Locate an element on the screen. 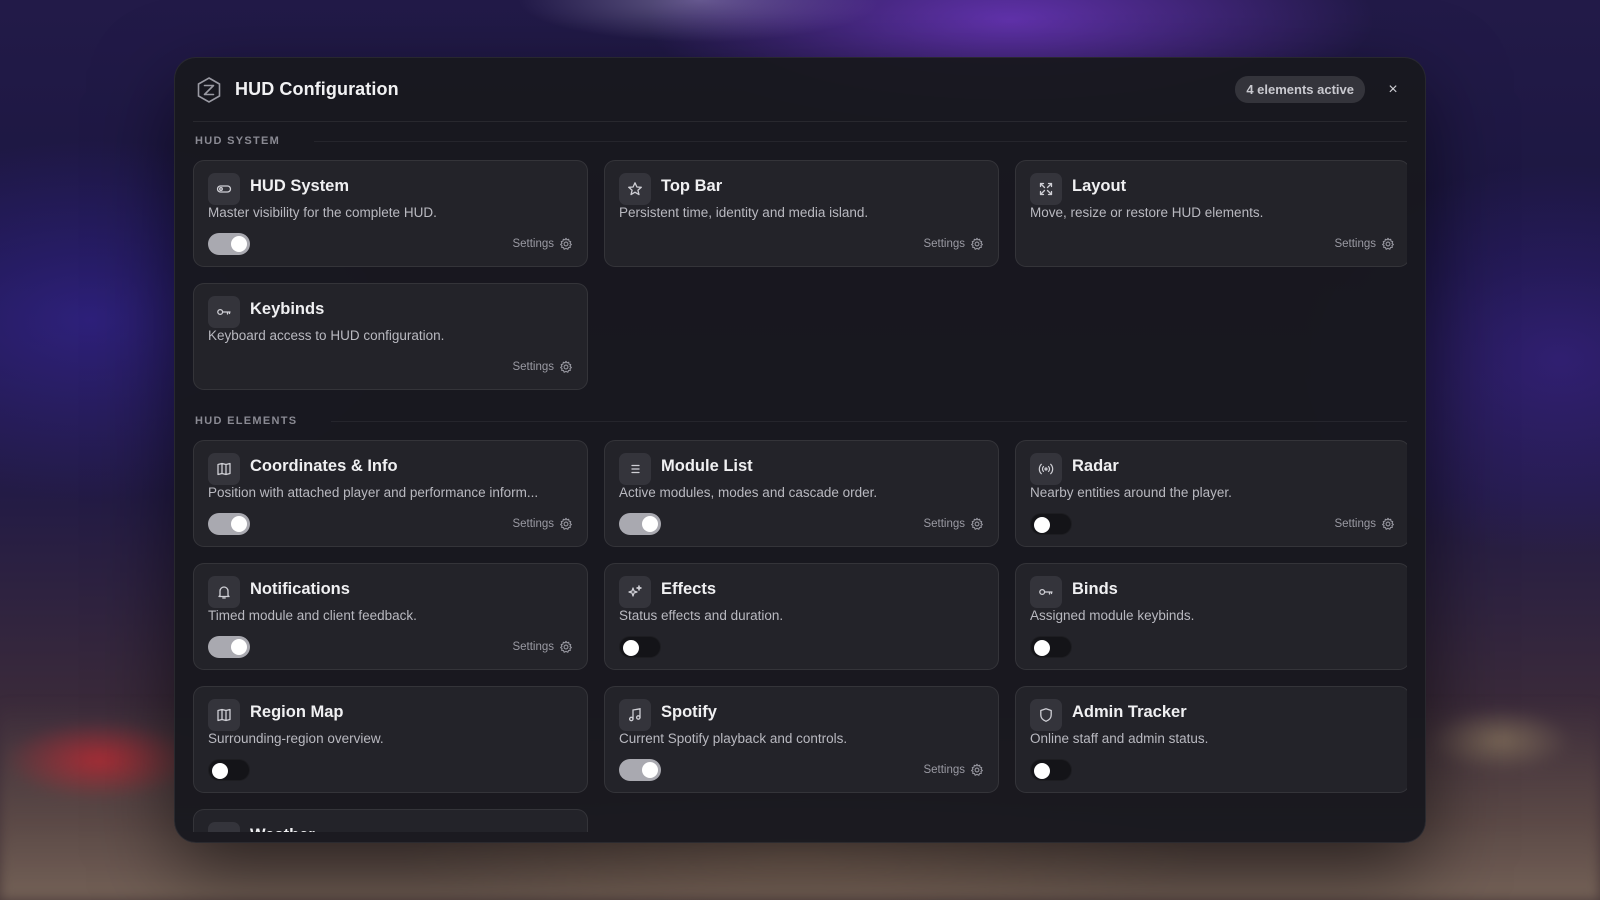  card-title: Admin Tracker is located at coordinates (1129, 711).